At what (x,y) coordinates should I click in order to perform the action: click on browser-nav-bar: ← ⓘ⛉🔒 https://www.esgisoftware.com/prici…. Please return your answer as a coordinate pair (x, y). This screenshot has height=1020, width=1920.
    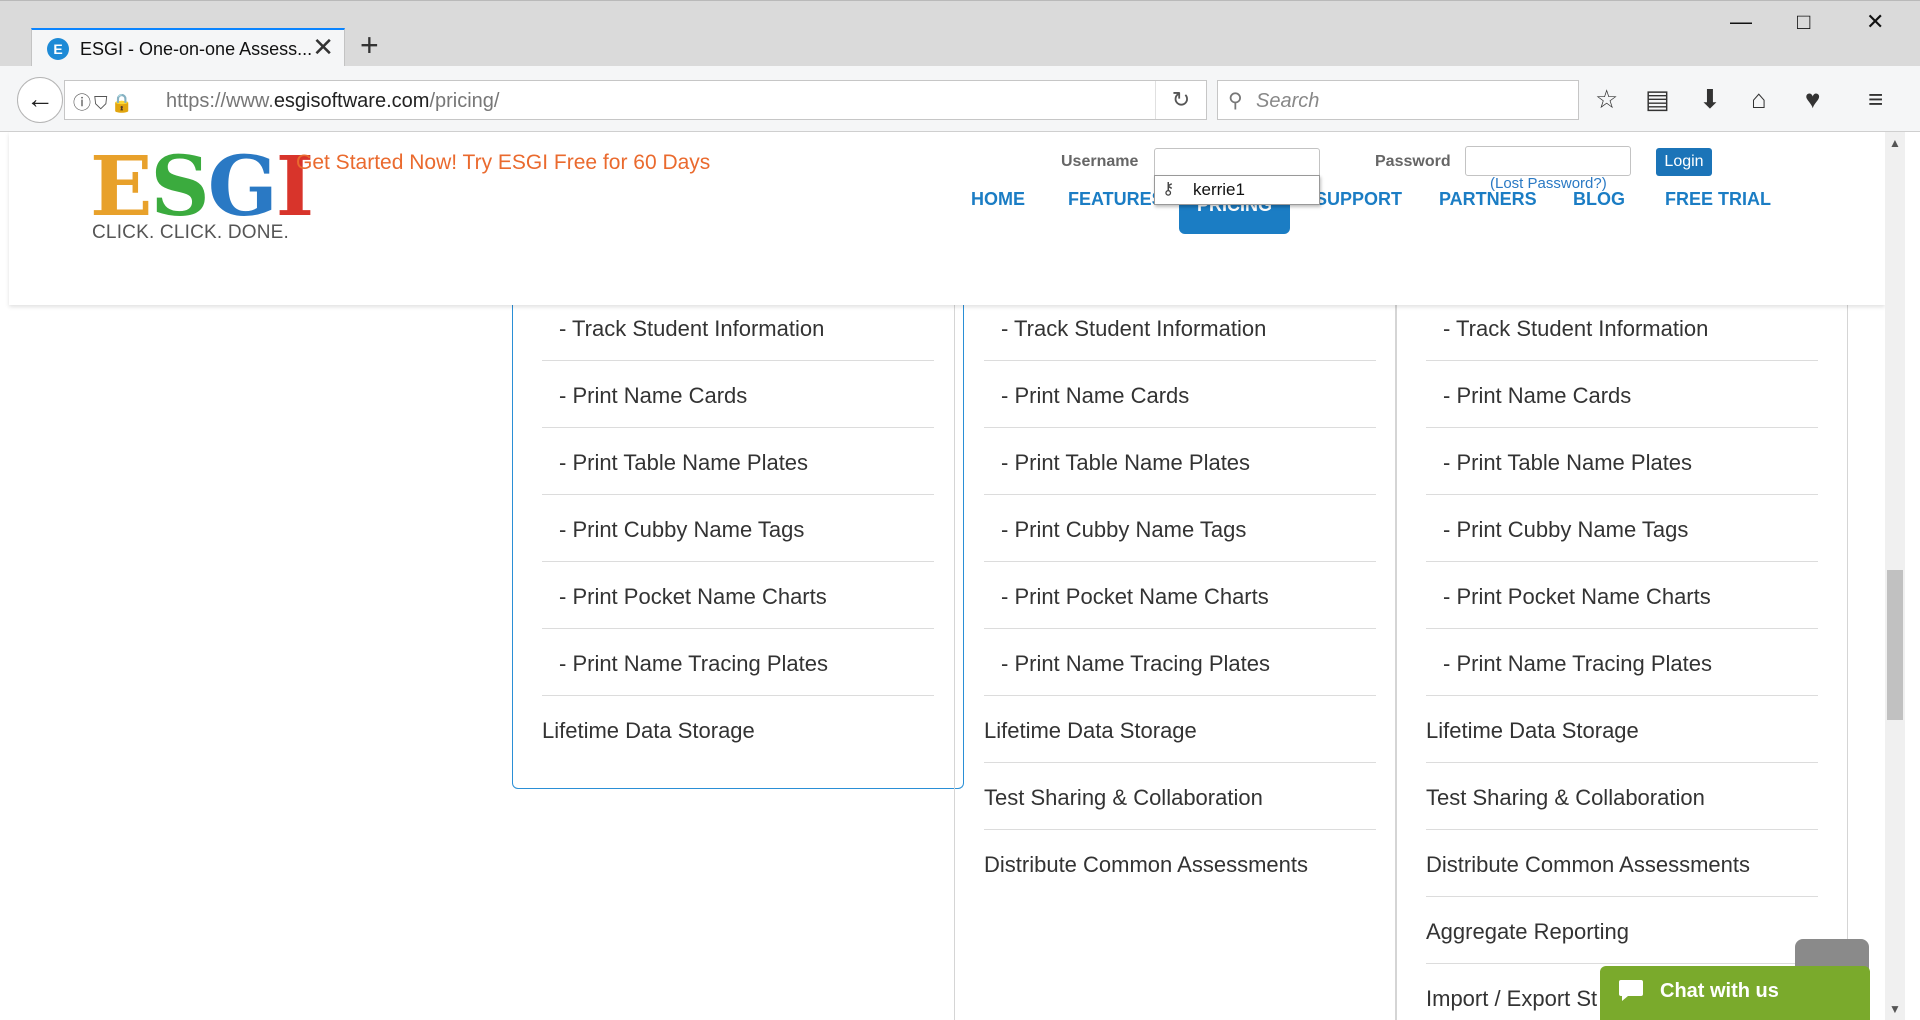
    Looking at the image, I should click on (960, 99).